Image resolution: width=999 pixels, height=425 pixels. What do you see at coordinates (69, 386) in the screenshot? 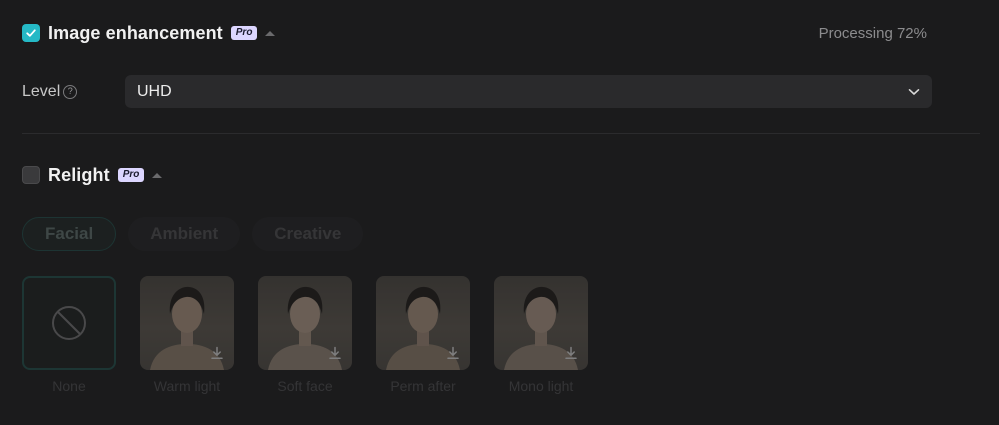
I see `preset-label: None` at bounding box center [69, 386].